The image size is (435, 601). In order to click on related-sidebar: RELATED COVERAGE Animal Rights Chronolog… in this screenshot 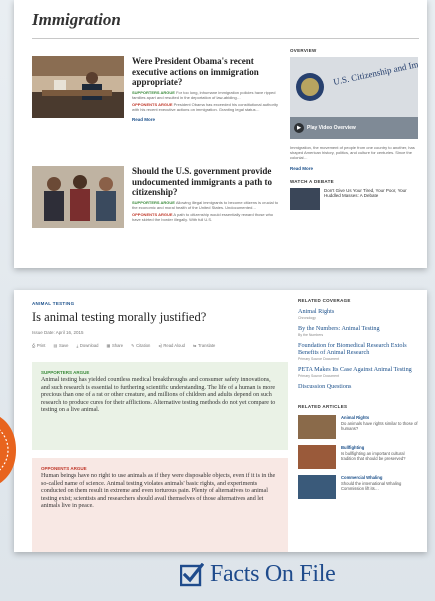, I will do `click(359, 398)`.